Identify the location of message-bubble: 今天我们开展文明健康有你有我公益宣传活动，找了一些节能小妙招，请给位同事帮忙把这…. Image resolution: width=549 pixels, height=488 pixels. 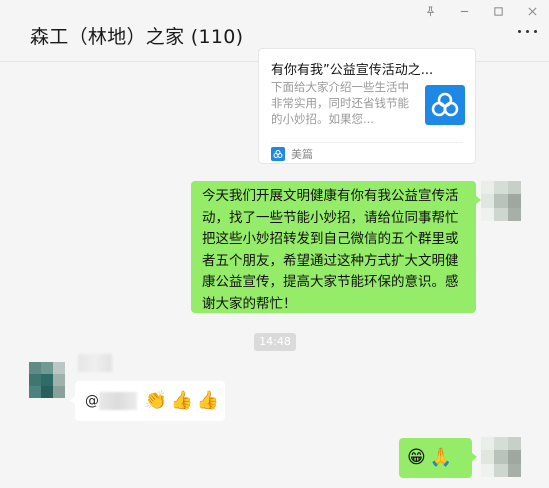
(336, 247).